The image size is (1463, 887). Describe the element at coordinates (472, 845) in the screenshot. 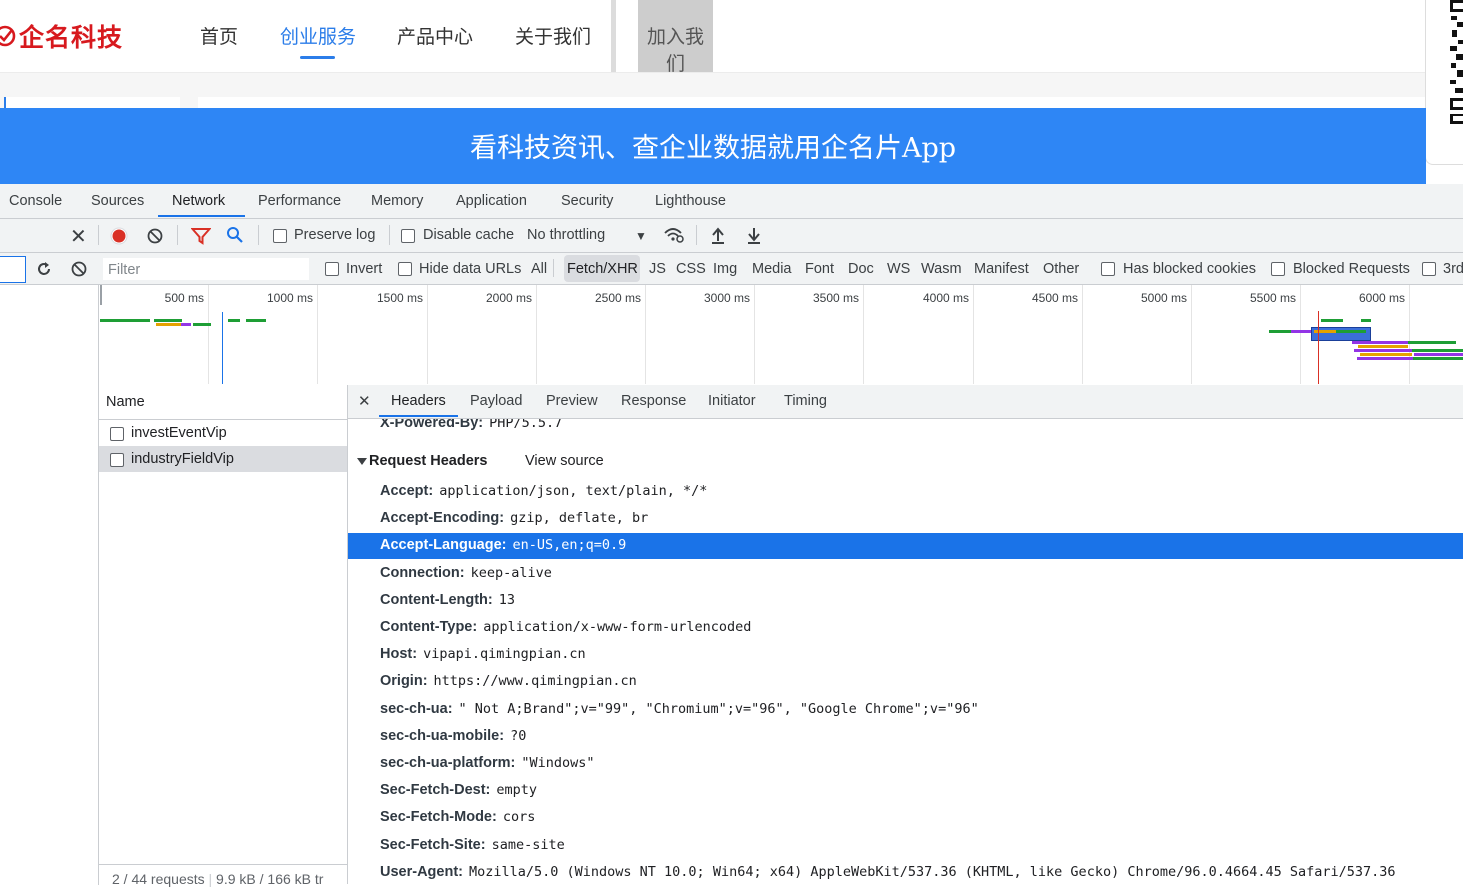

I see `header-row: Sec-Fetch-Site: same-site` at that location.